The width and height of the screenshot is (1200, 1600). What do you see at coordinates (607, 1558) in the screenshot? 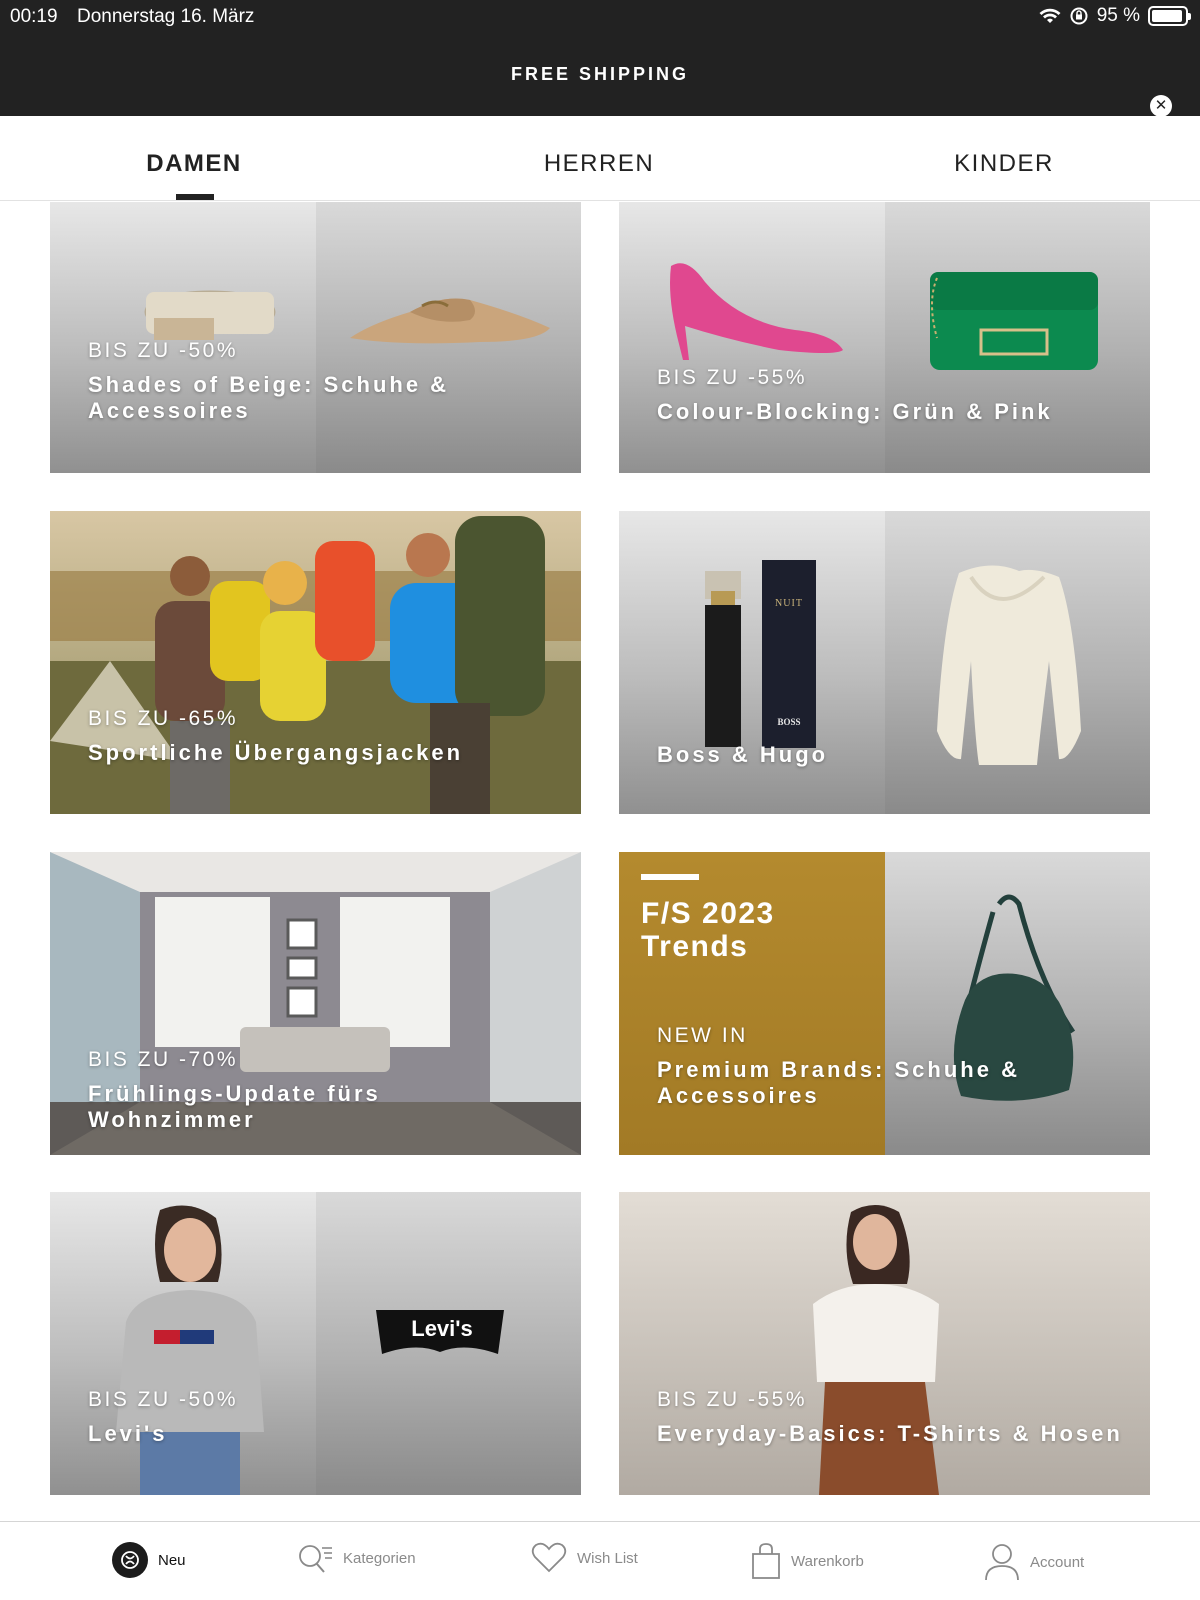
I see `nav-label: Wish List` at bounding box center [607, 1558].